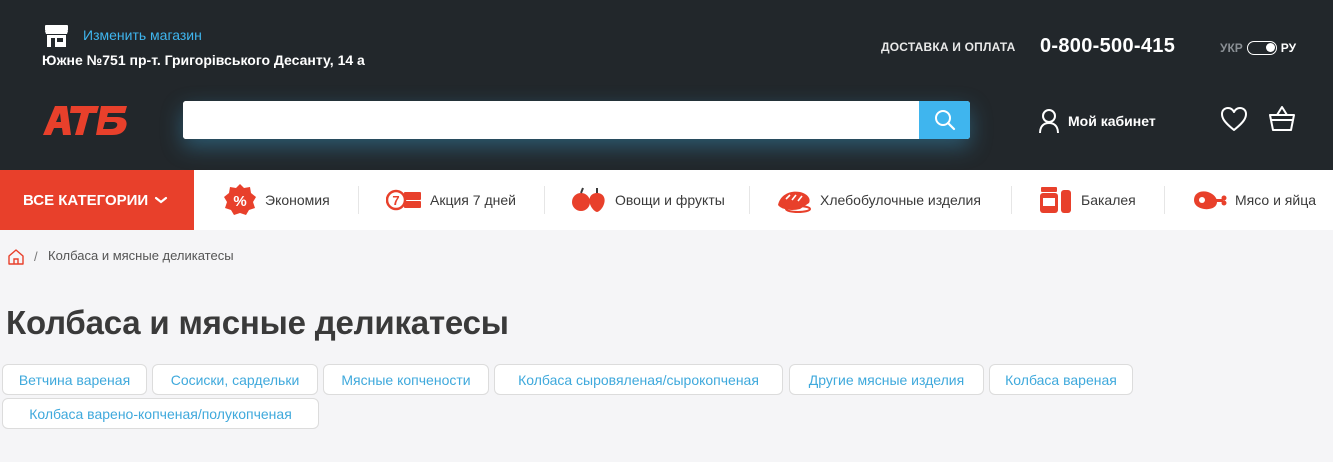  I want to click on category-economy: % Экономия, so click(276, 200).